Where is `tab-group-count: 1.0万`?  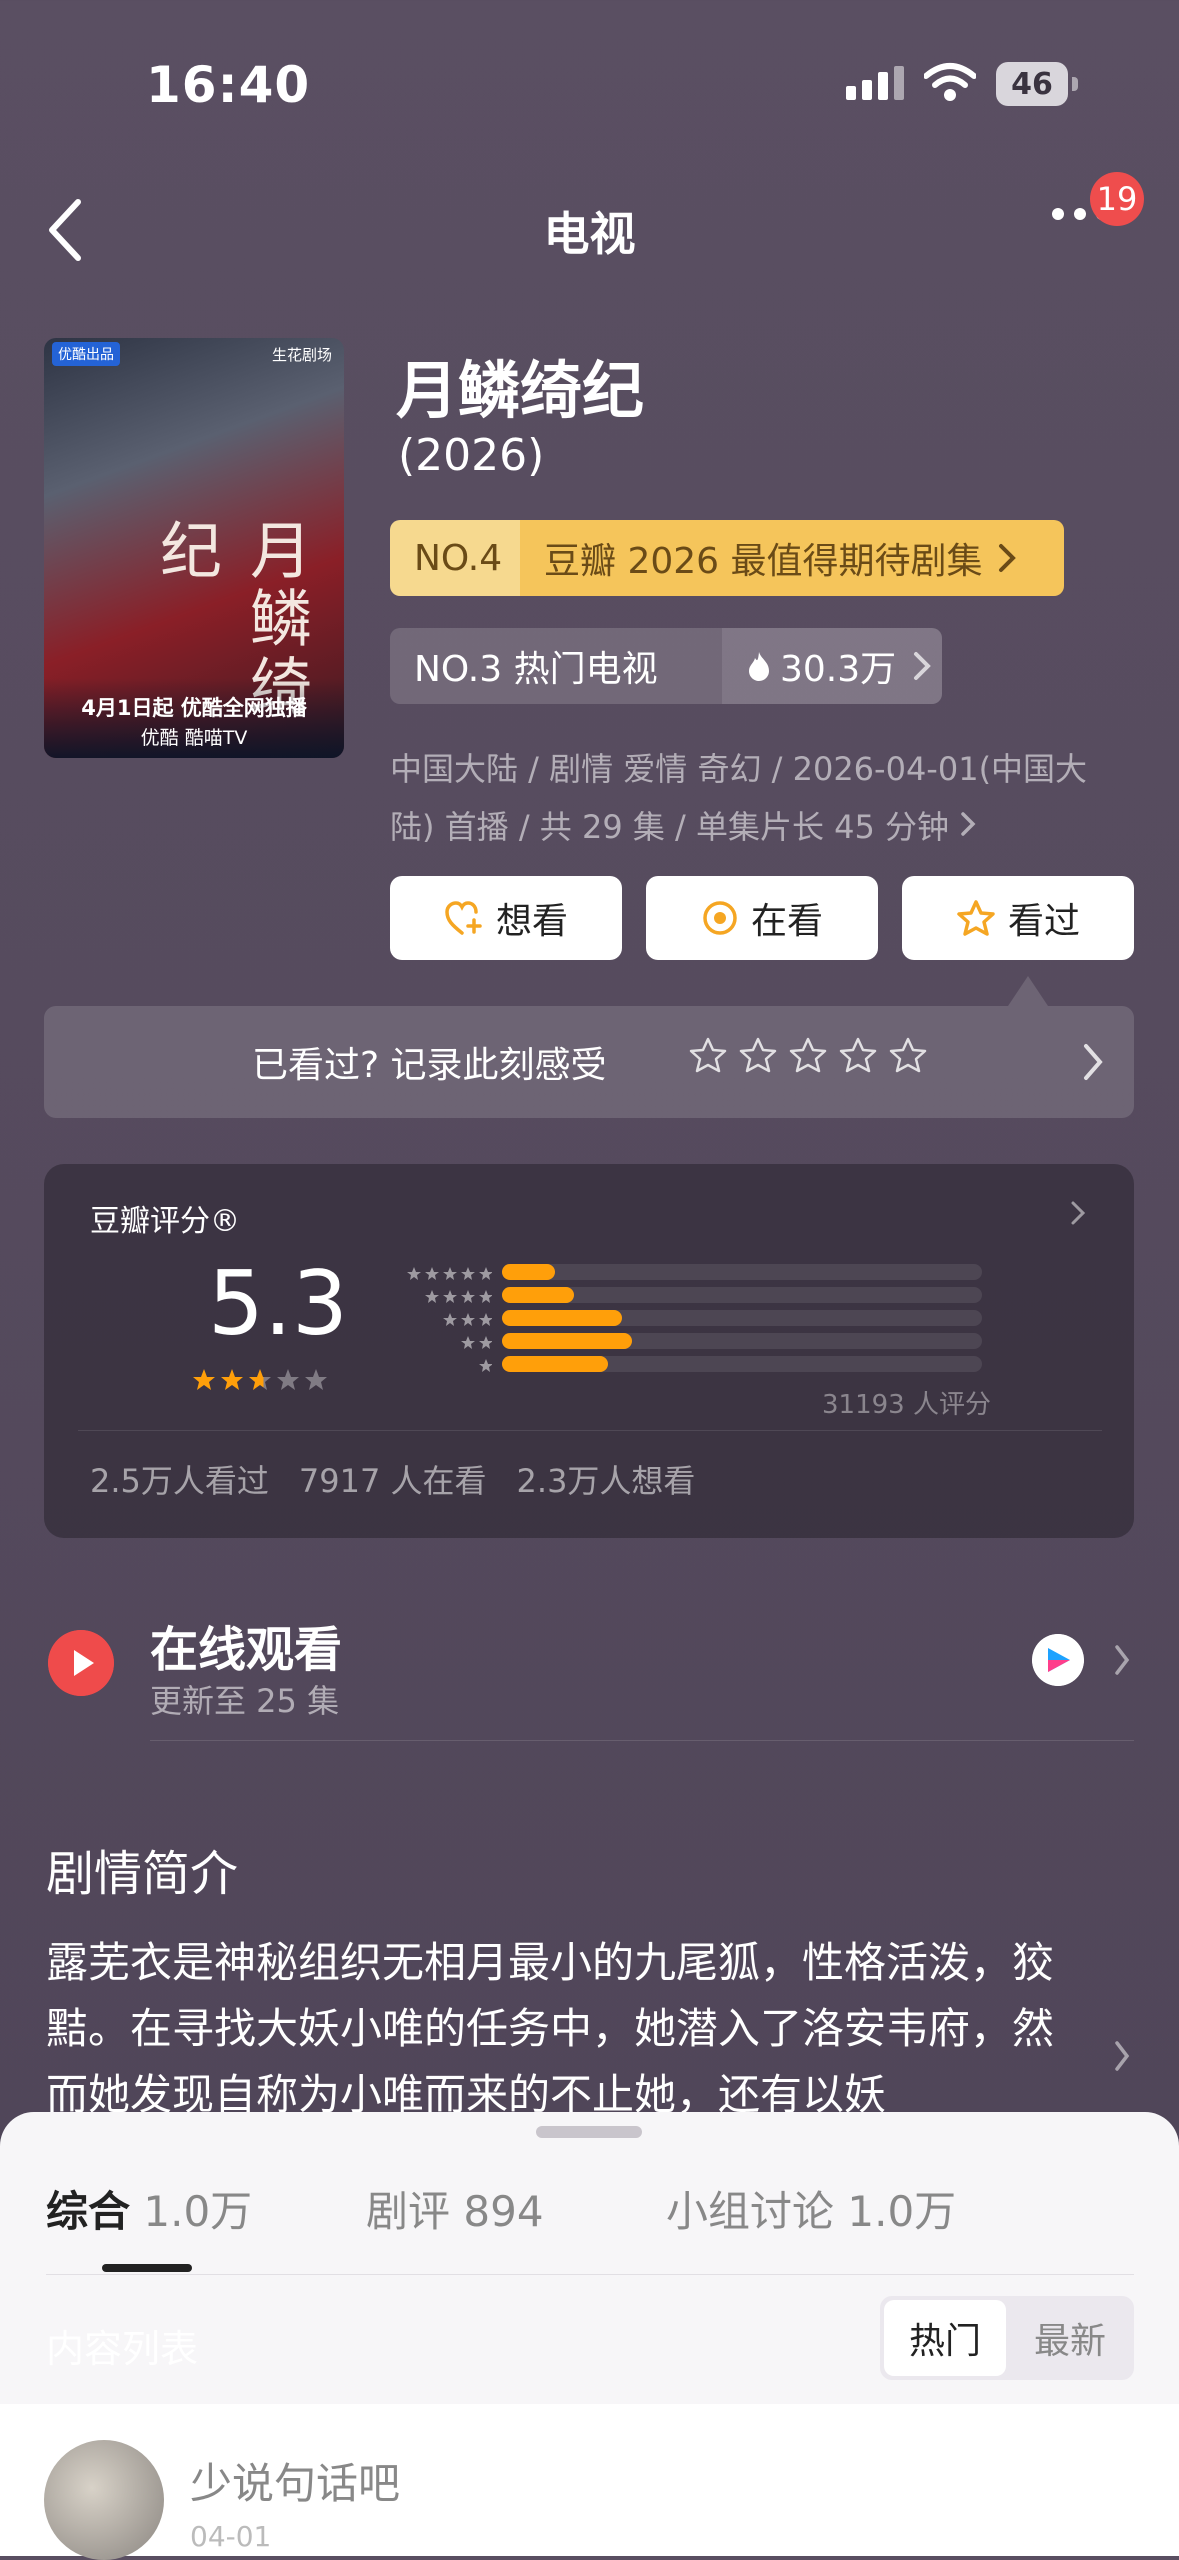 tab-group-count: 1.0万 is located at coordinates (902, 2211).